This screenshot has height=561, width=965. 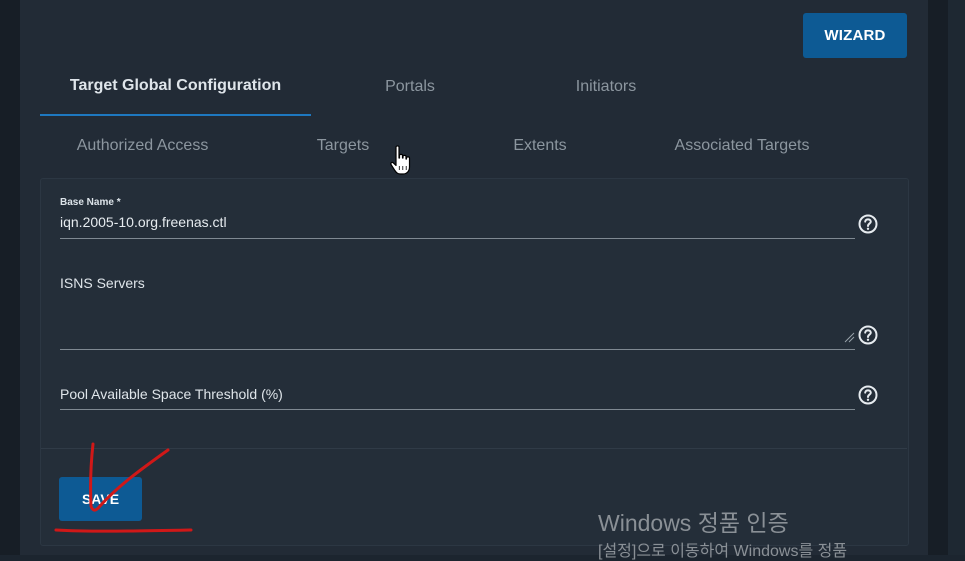 What do you see at coordinates (849, 337) in the screenshot?
I see `resize-grip-icon` at bounding box center [849, 337].